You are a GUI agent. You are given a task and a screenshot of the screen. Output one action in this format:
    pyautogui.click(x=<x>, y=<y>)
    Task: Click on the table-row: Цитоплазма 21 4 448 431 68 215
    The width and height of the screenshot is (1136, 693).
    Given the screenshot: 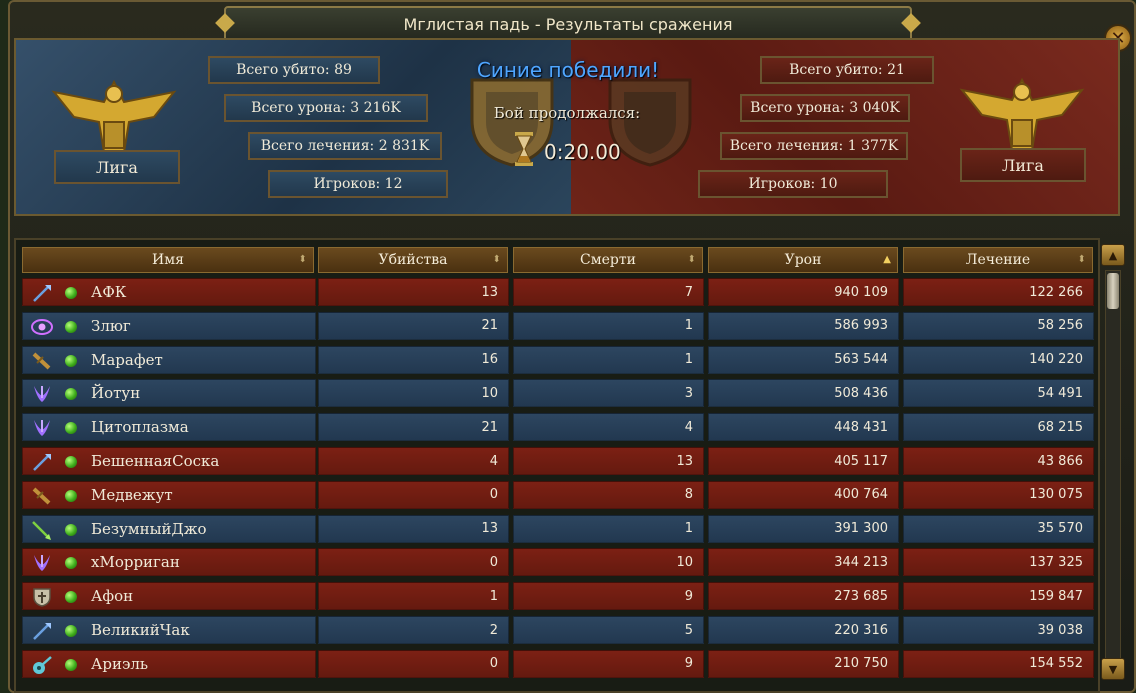 What is the action you would take?
    pyautogui.click(x=559, y=427)
    